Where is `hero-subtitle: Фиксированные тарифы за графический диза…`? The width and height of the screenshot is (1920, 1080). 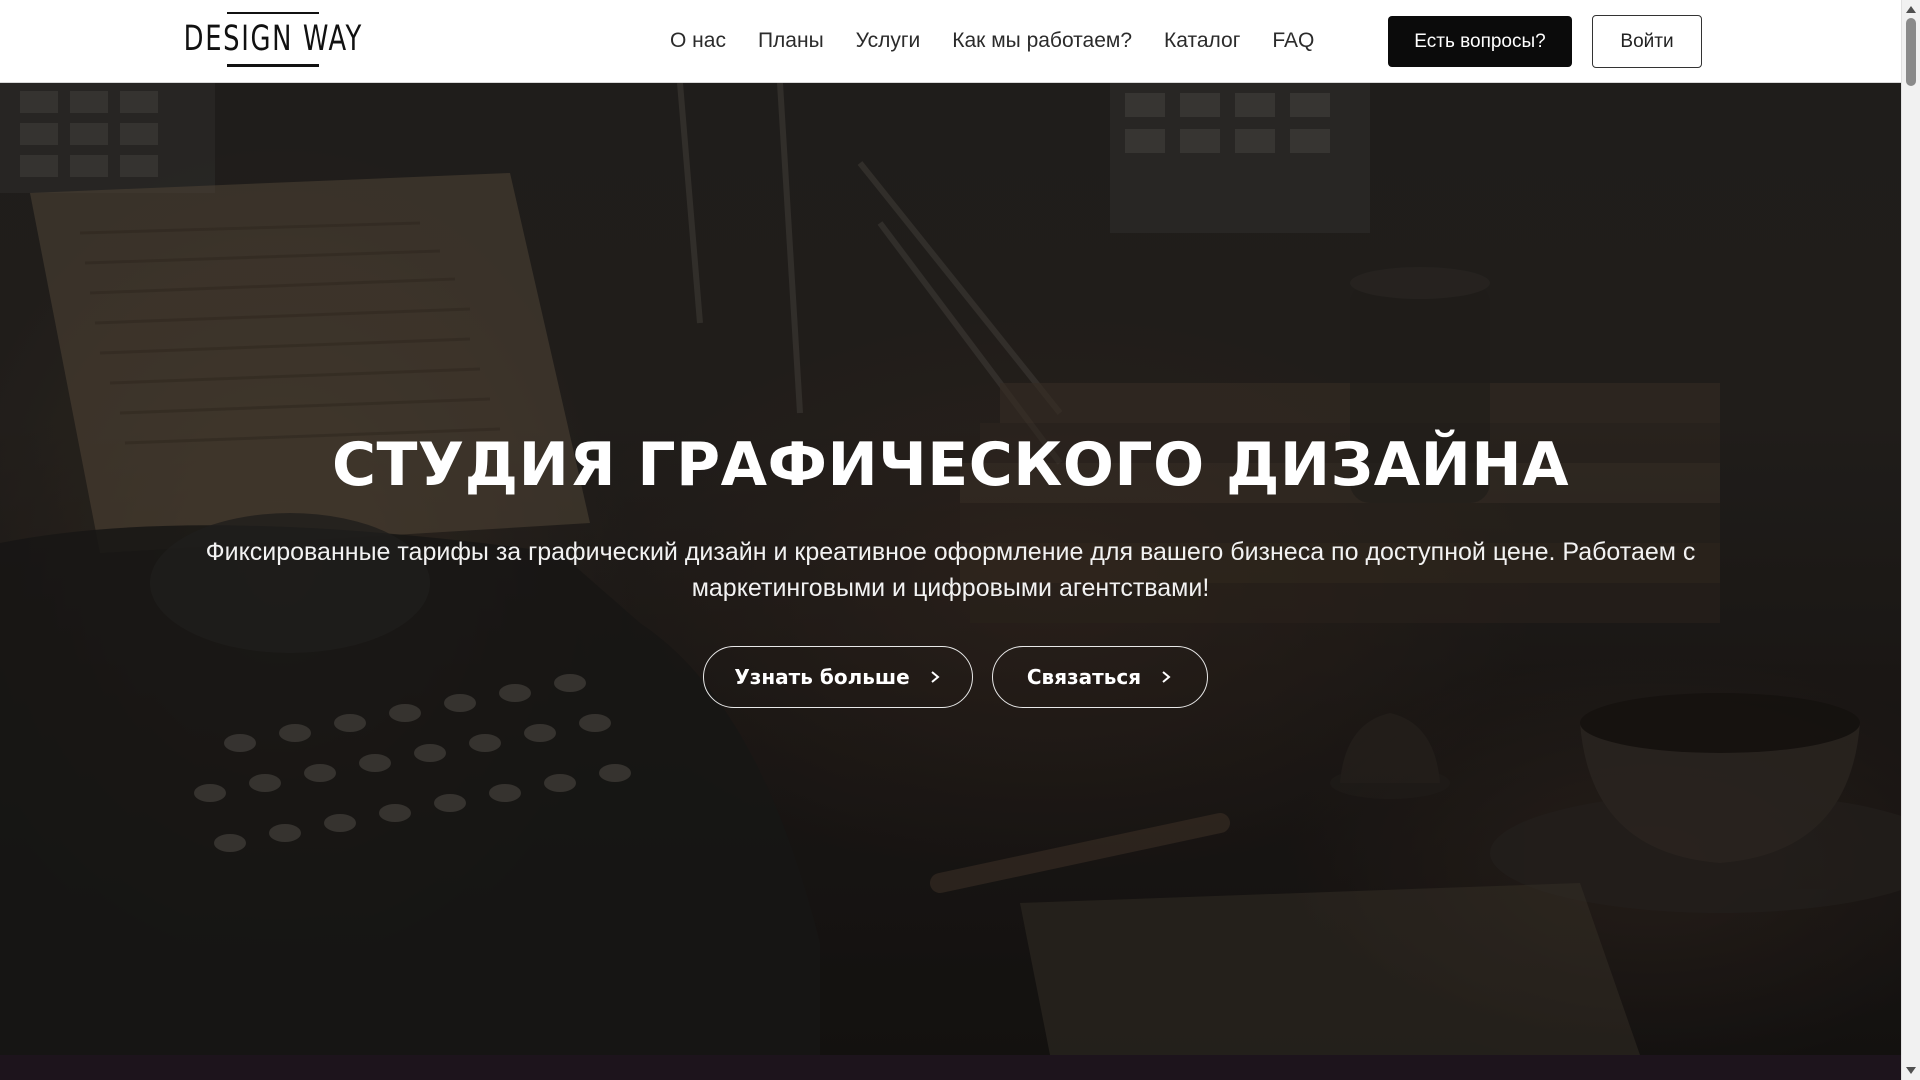
hero-subtitle: Фиксированные тарифы за графический диза… is located at coordinates (950, 570).